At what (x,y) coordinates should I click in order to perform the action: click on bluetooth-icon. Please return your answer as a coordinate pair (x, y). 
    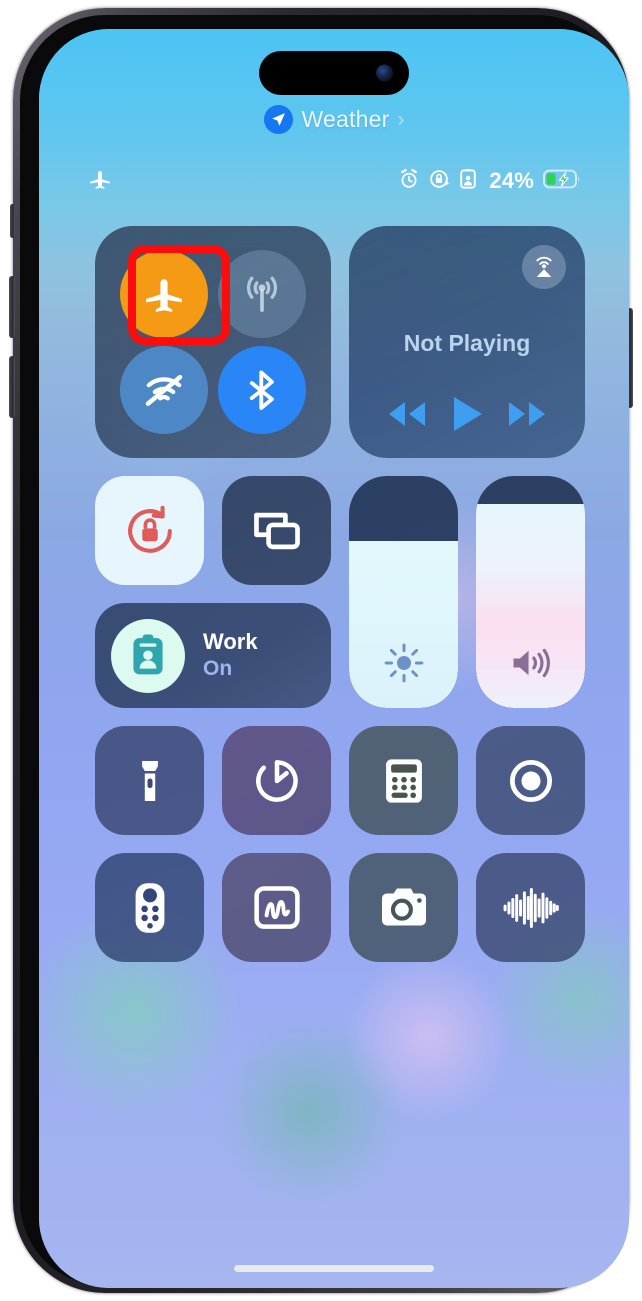
    Looking at the image, I should click on (261, 390).